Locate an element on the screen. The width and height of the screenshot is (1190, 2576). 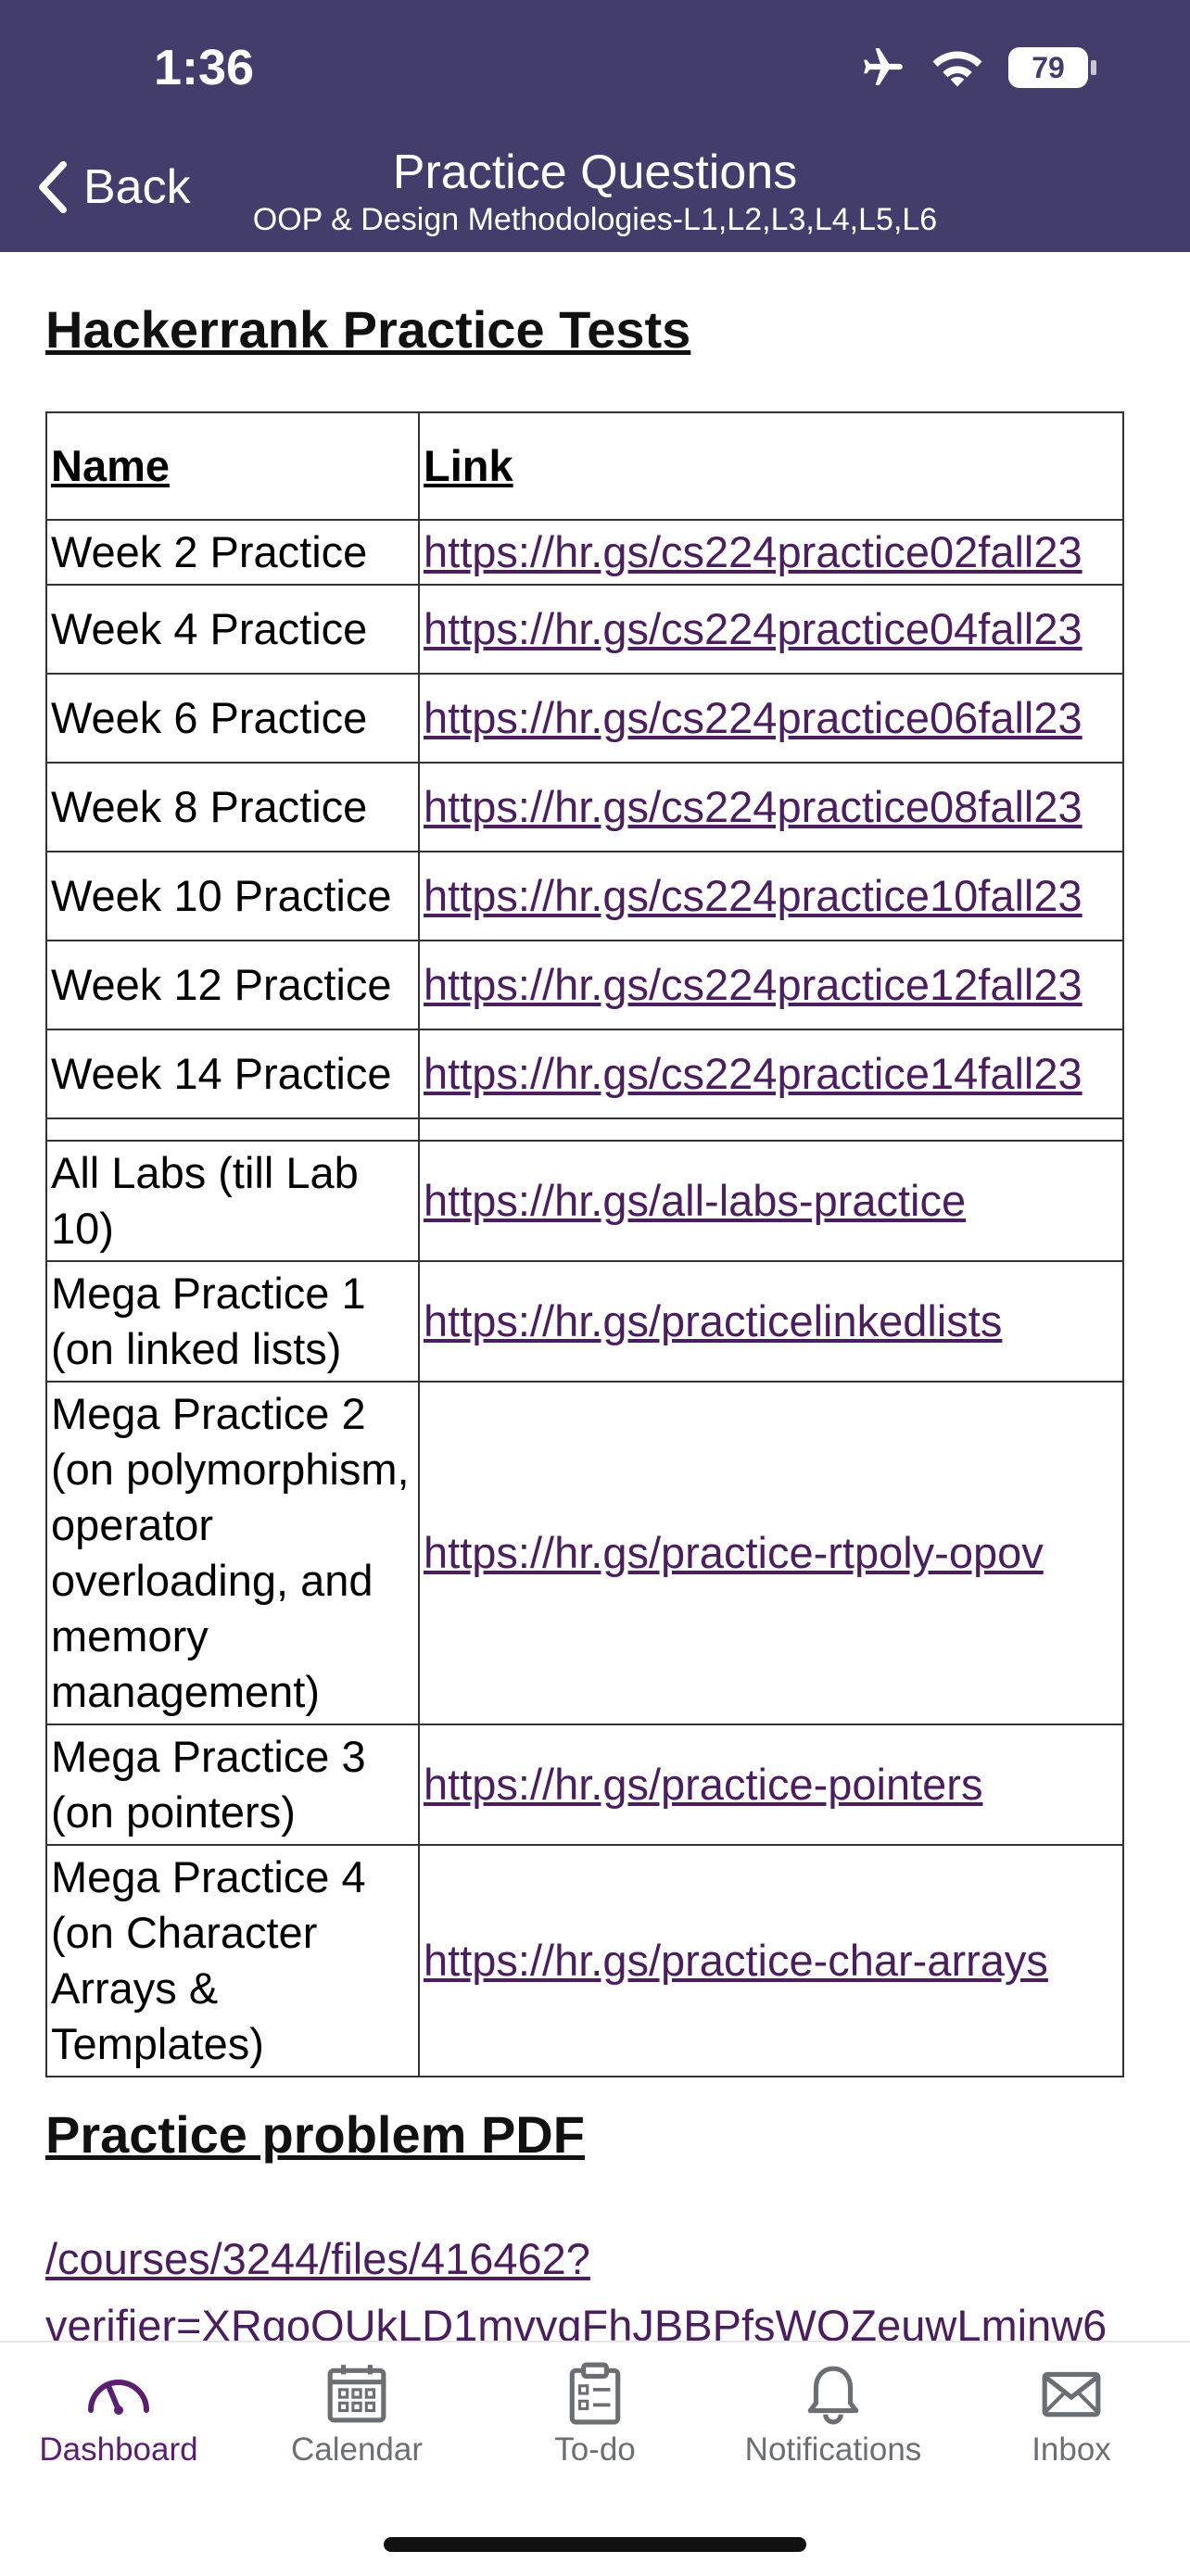
home-indicator is located at coordinates (595, 2545).